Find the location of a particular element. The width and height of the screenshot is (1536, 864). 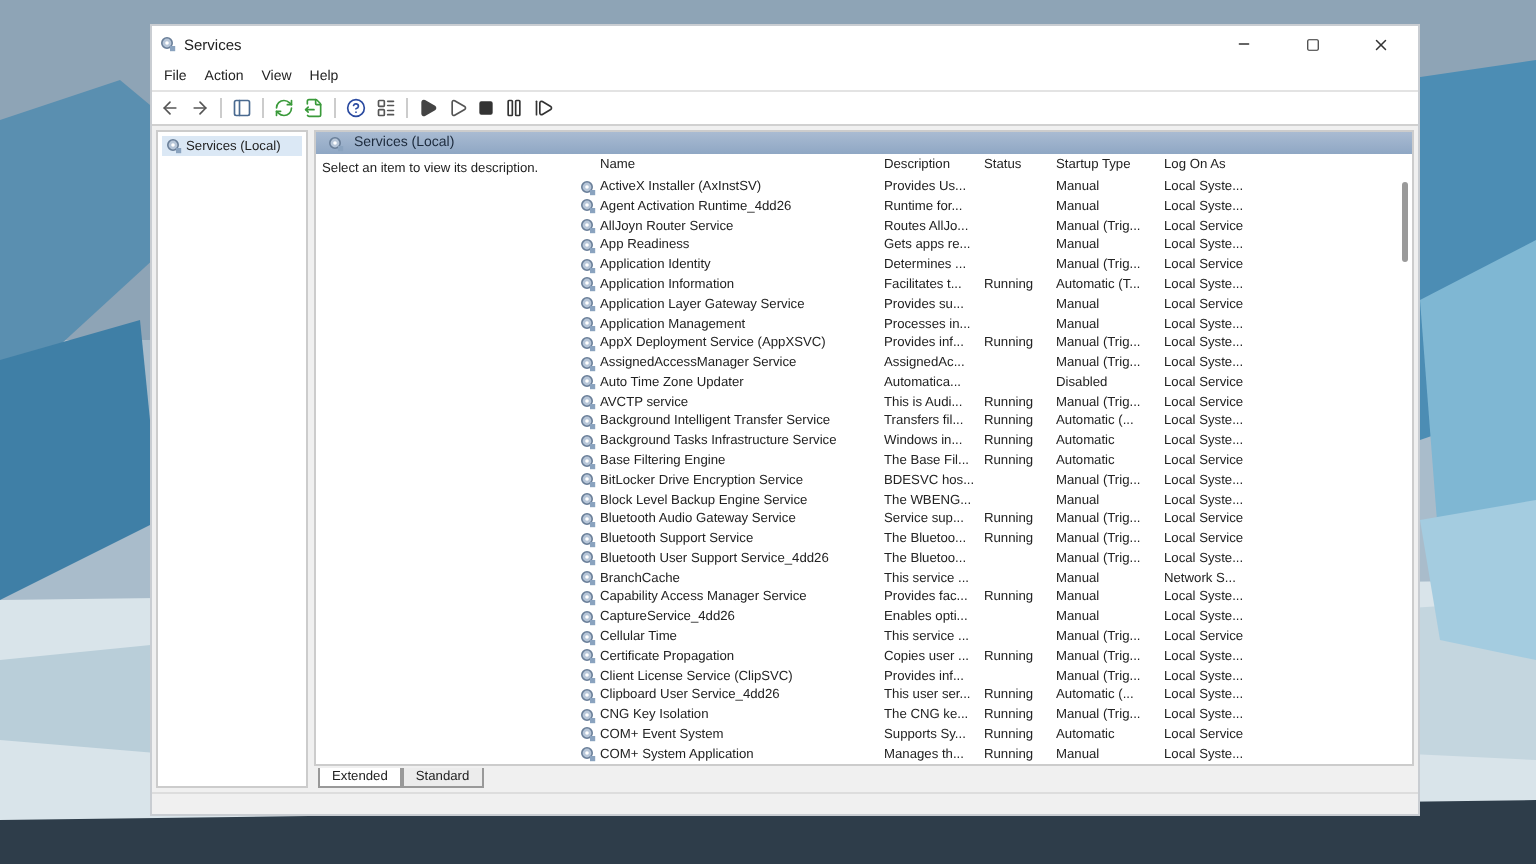

help-icon is located at coordinates (356, 108).